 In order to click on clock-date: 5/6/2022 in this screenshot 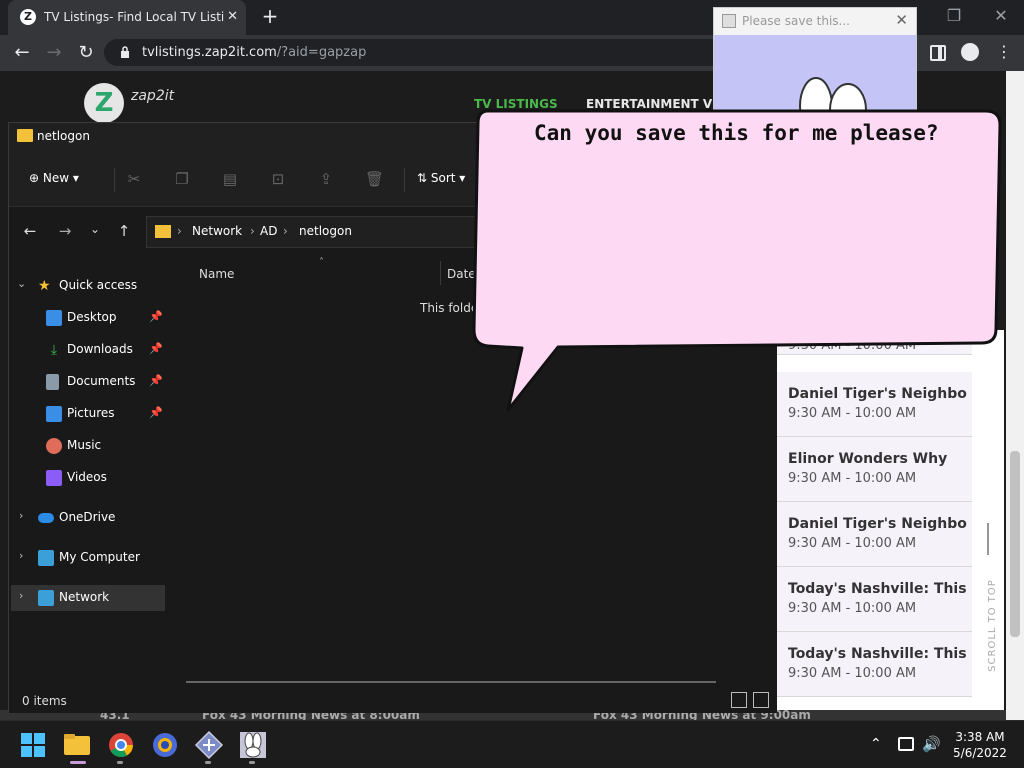, I will do `click(980, 753)`.